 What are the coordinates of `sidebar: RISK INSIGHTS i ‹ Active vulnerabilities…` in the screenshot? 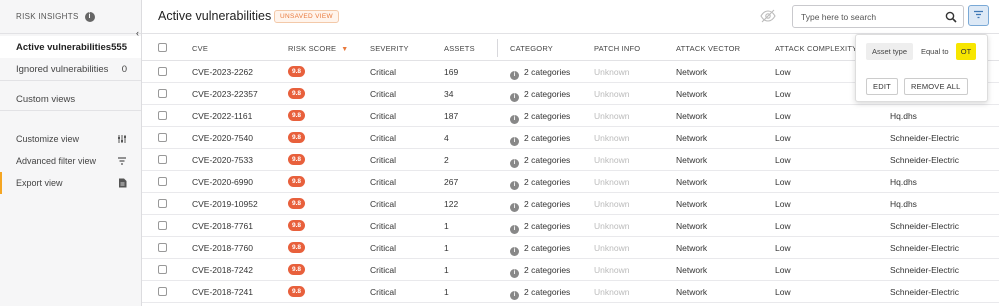 It's located at (71, 153).